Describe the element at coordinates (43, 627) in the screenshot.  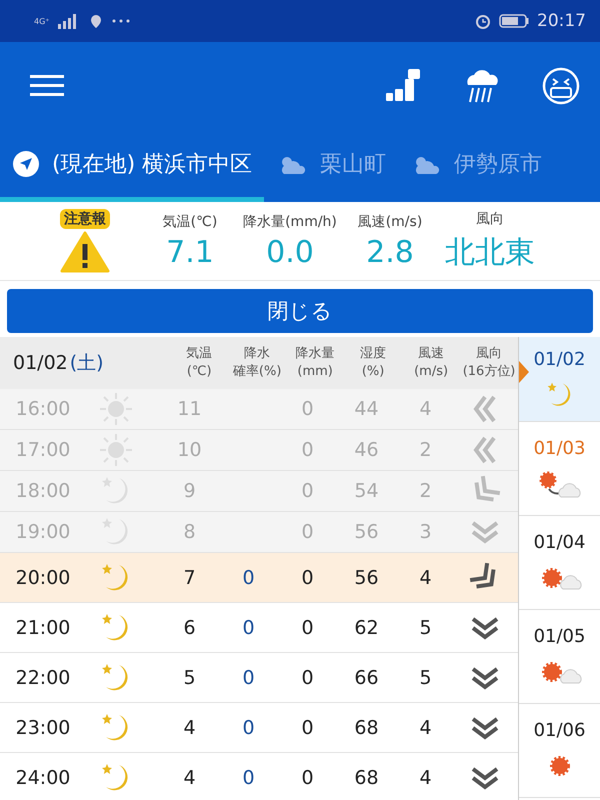
I see `time-cell-text: 21:00` at that location.